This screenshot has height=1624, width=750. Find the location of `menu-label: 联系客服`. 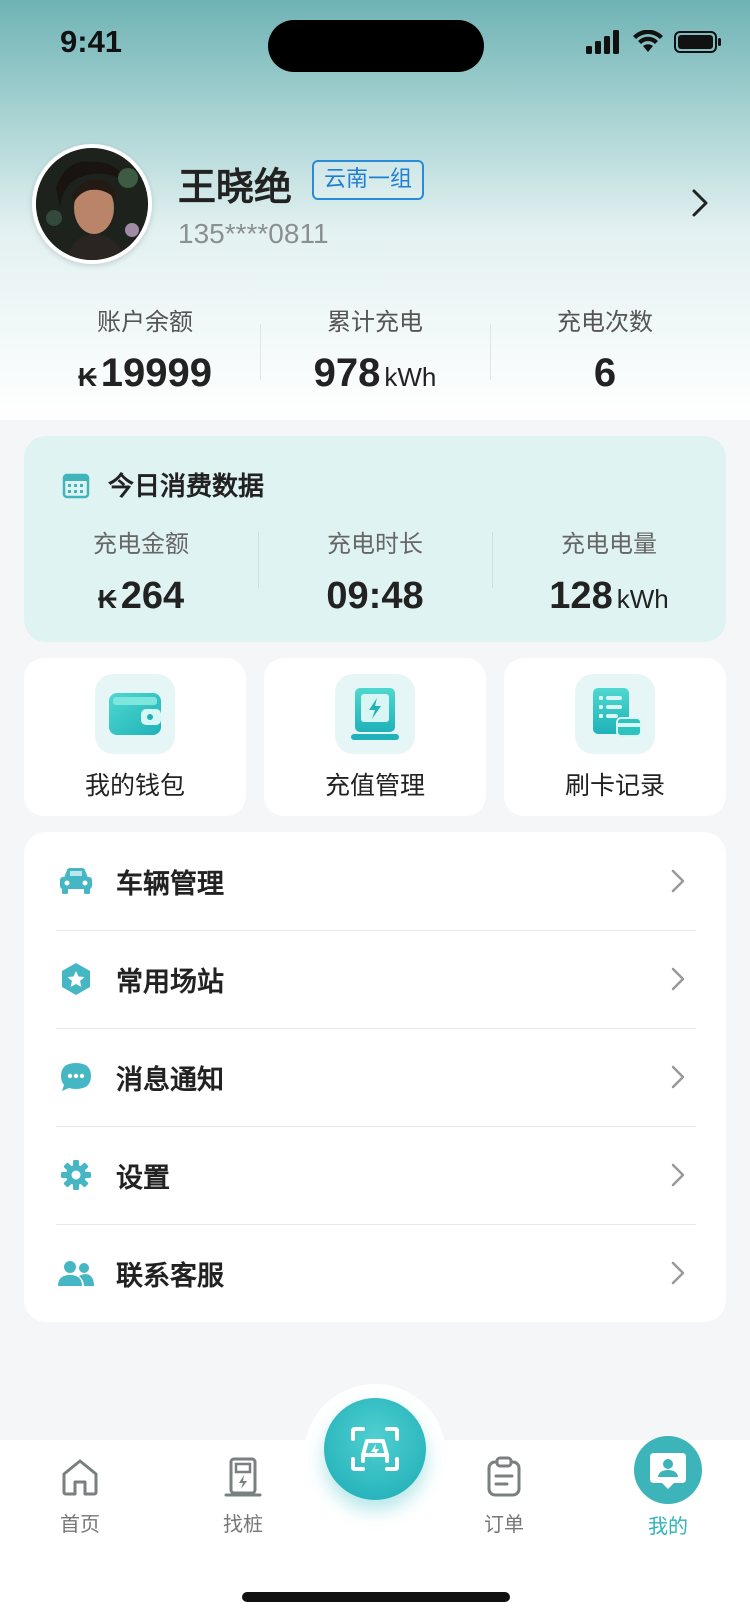

menu-label: 联系客服 is located at coordinates (170, 1276).